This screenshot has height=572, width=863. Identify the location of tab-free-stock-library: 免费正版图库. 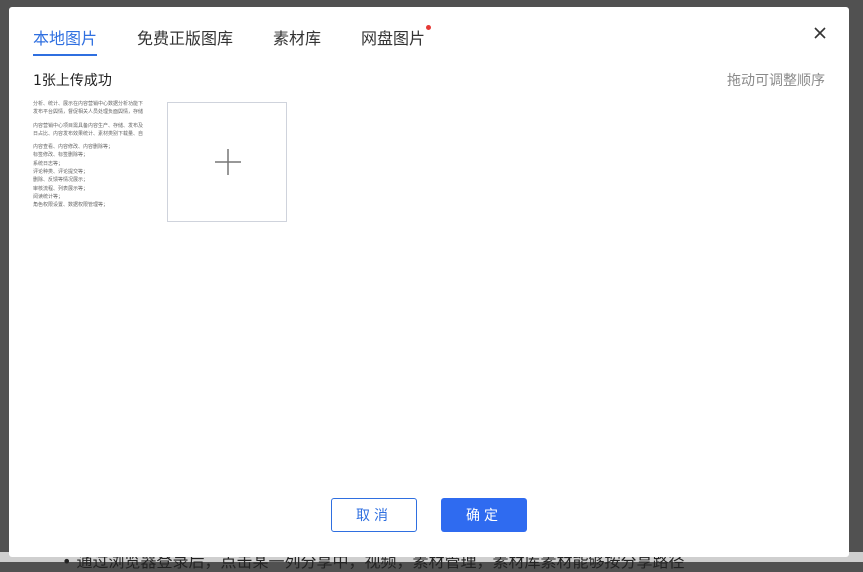
(185, 37).